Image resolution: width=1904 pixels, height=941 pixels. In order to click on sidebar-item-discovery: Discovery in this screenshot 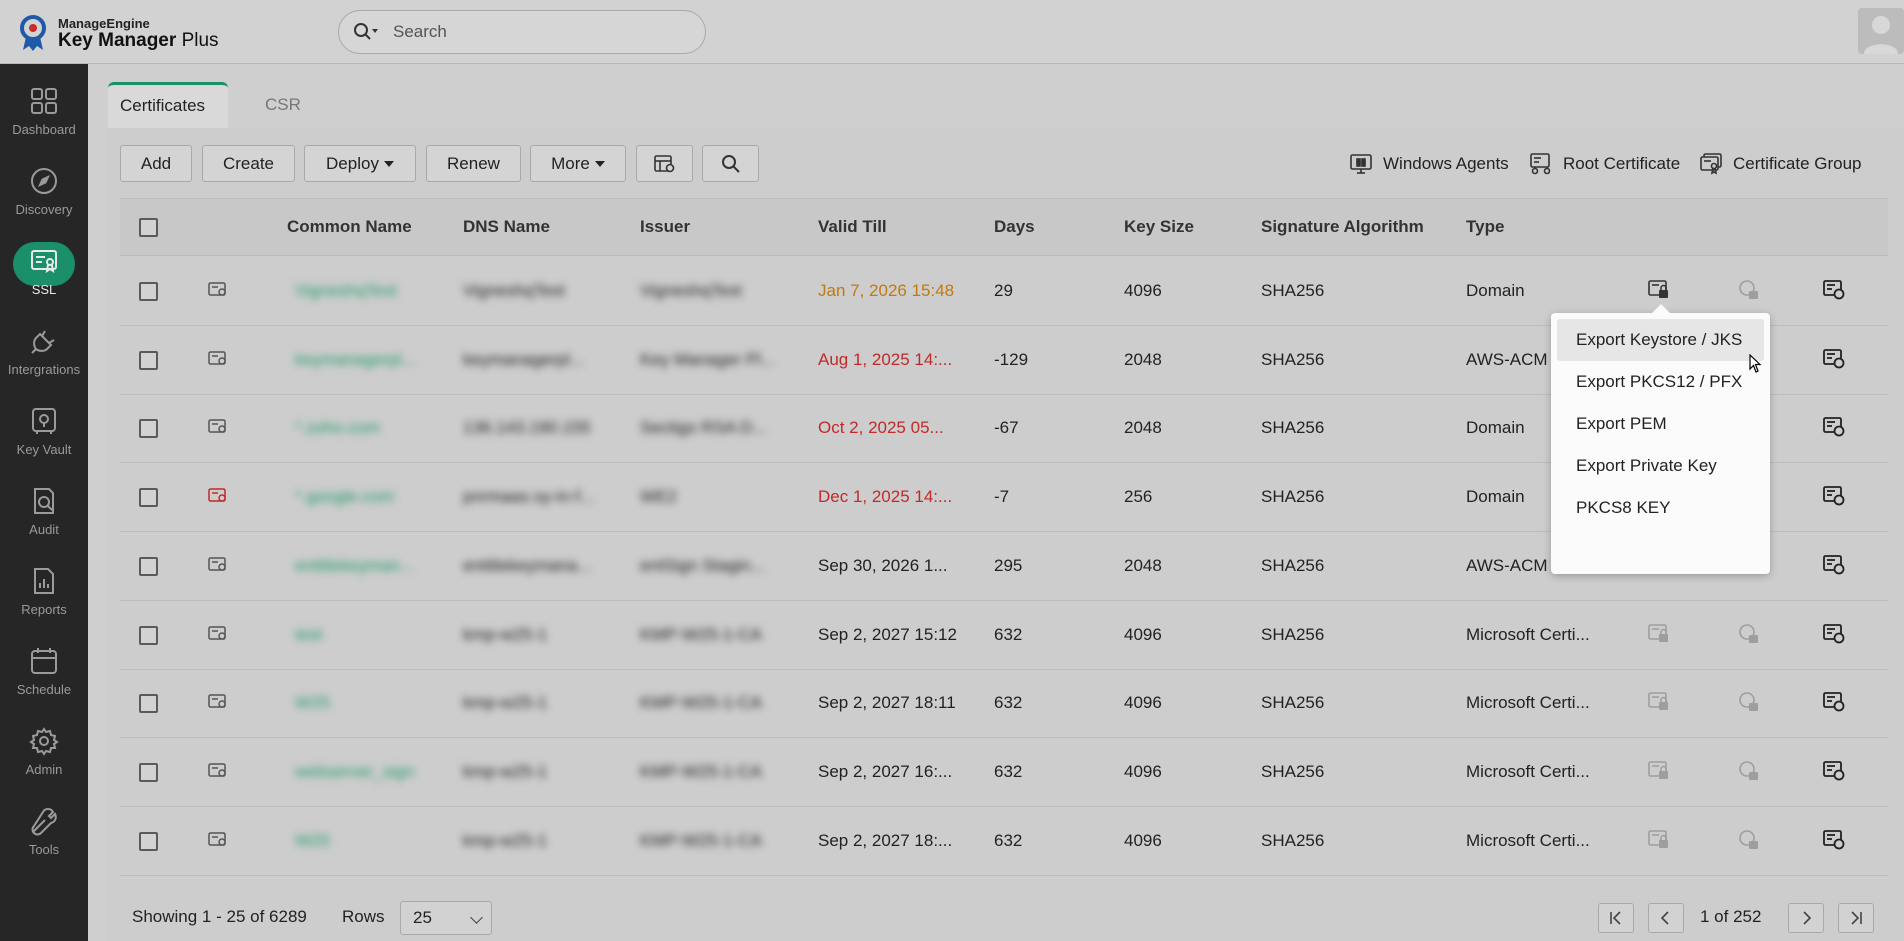, I will do `click(44, 192)`.